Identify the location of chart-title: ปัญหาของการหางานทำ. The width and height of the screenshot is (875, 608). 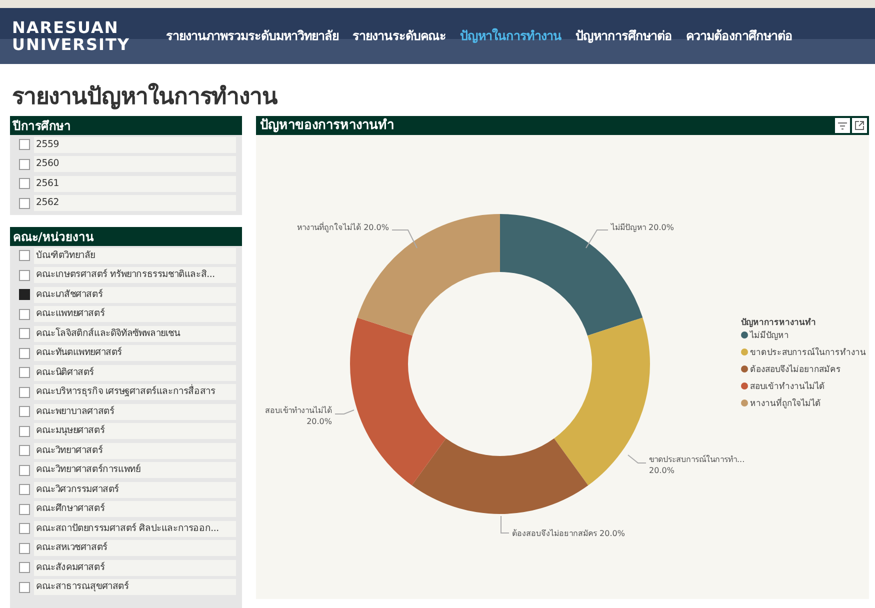
(327, 125).